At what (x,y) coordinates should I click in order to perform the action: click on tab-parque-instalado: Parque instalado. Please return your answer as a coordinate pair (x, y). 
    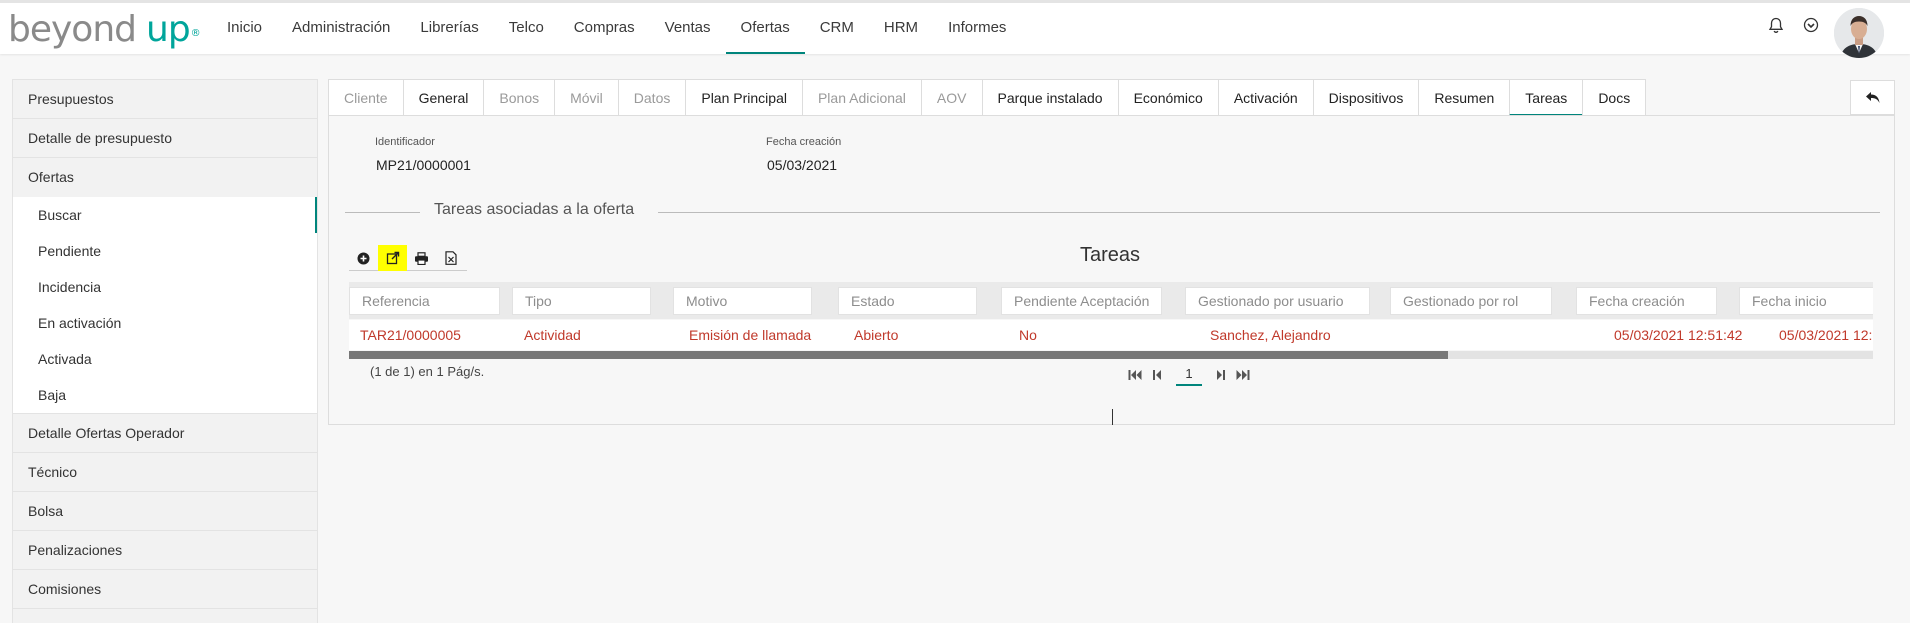
    Looking at the image, I should click on (1050, 97).